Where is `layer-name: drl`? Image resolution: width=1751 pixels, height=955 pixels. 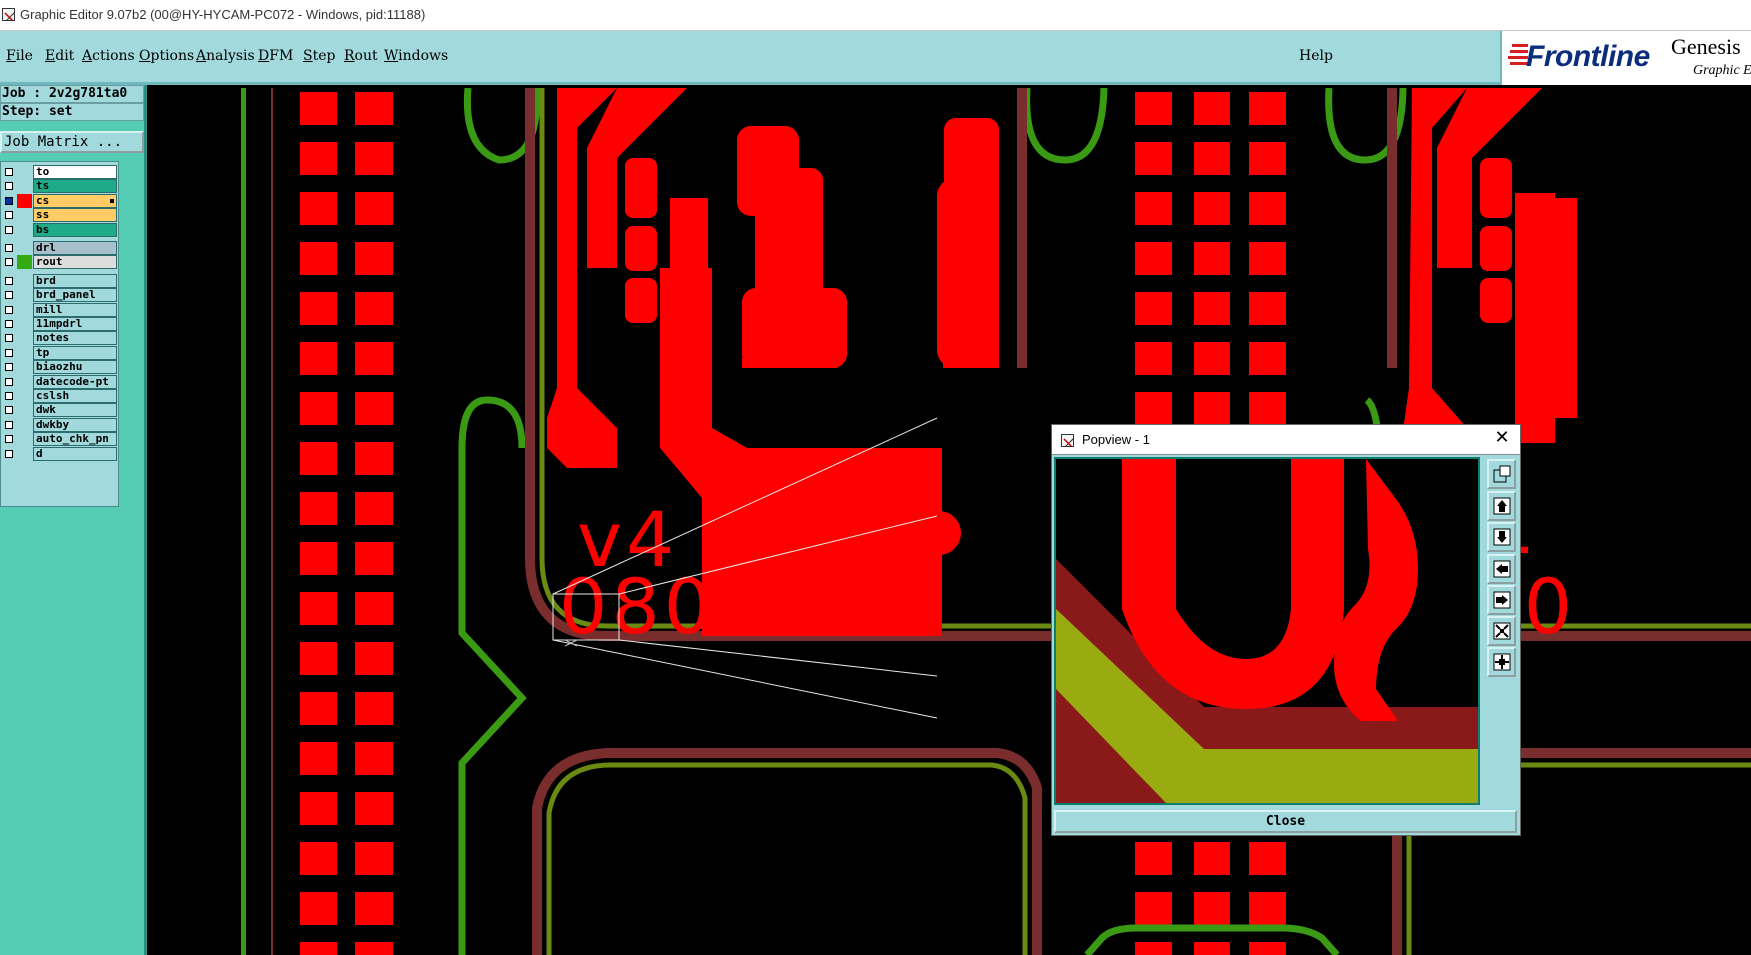 layer-name: drl is located at coordinates (75, 248).